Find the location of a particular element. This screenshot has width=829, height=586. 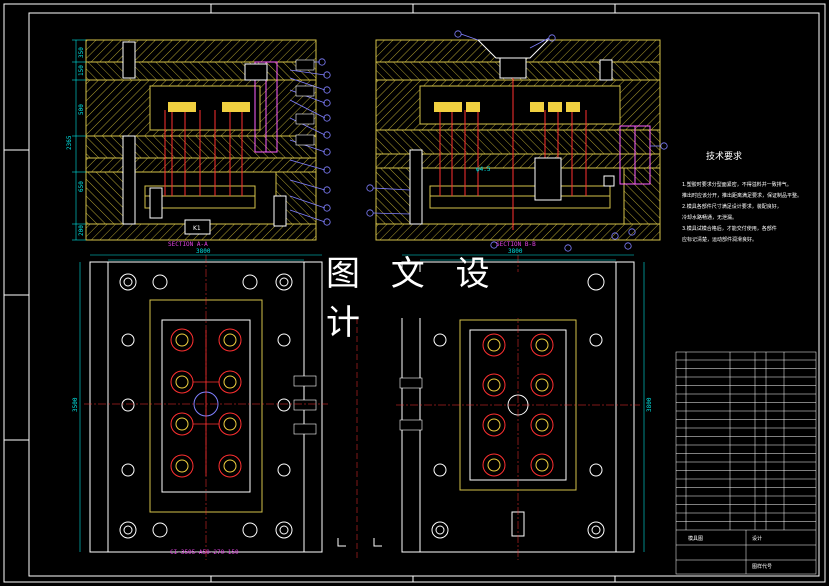

dim-plan-width-left: 3800 is located at coordinates (203, 251).